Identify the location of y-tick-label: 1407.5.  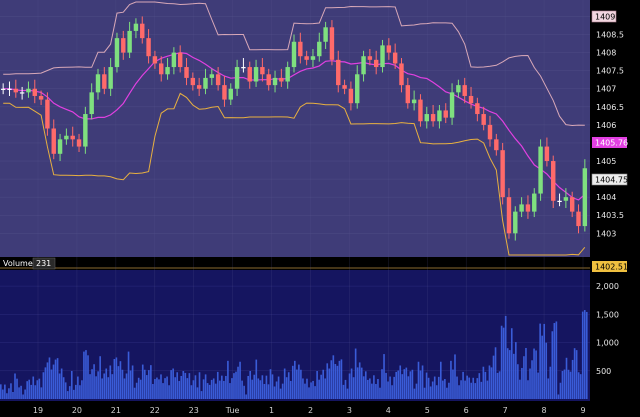
(610, 71).